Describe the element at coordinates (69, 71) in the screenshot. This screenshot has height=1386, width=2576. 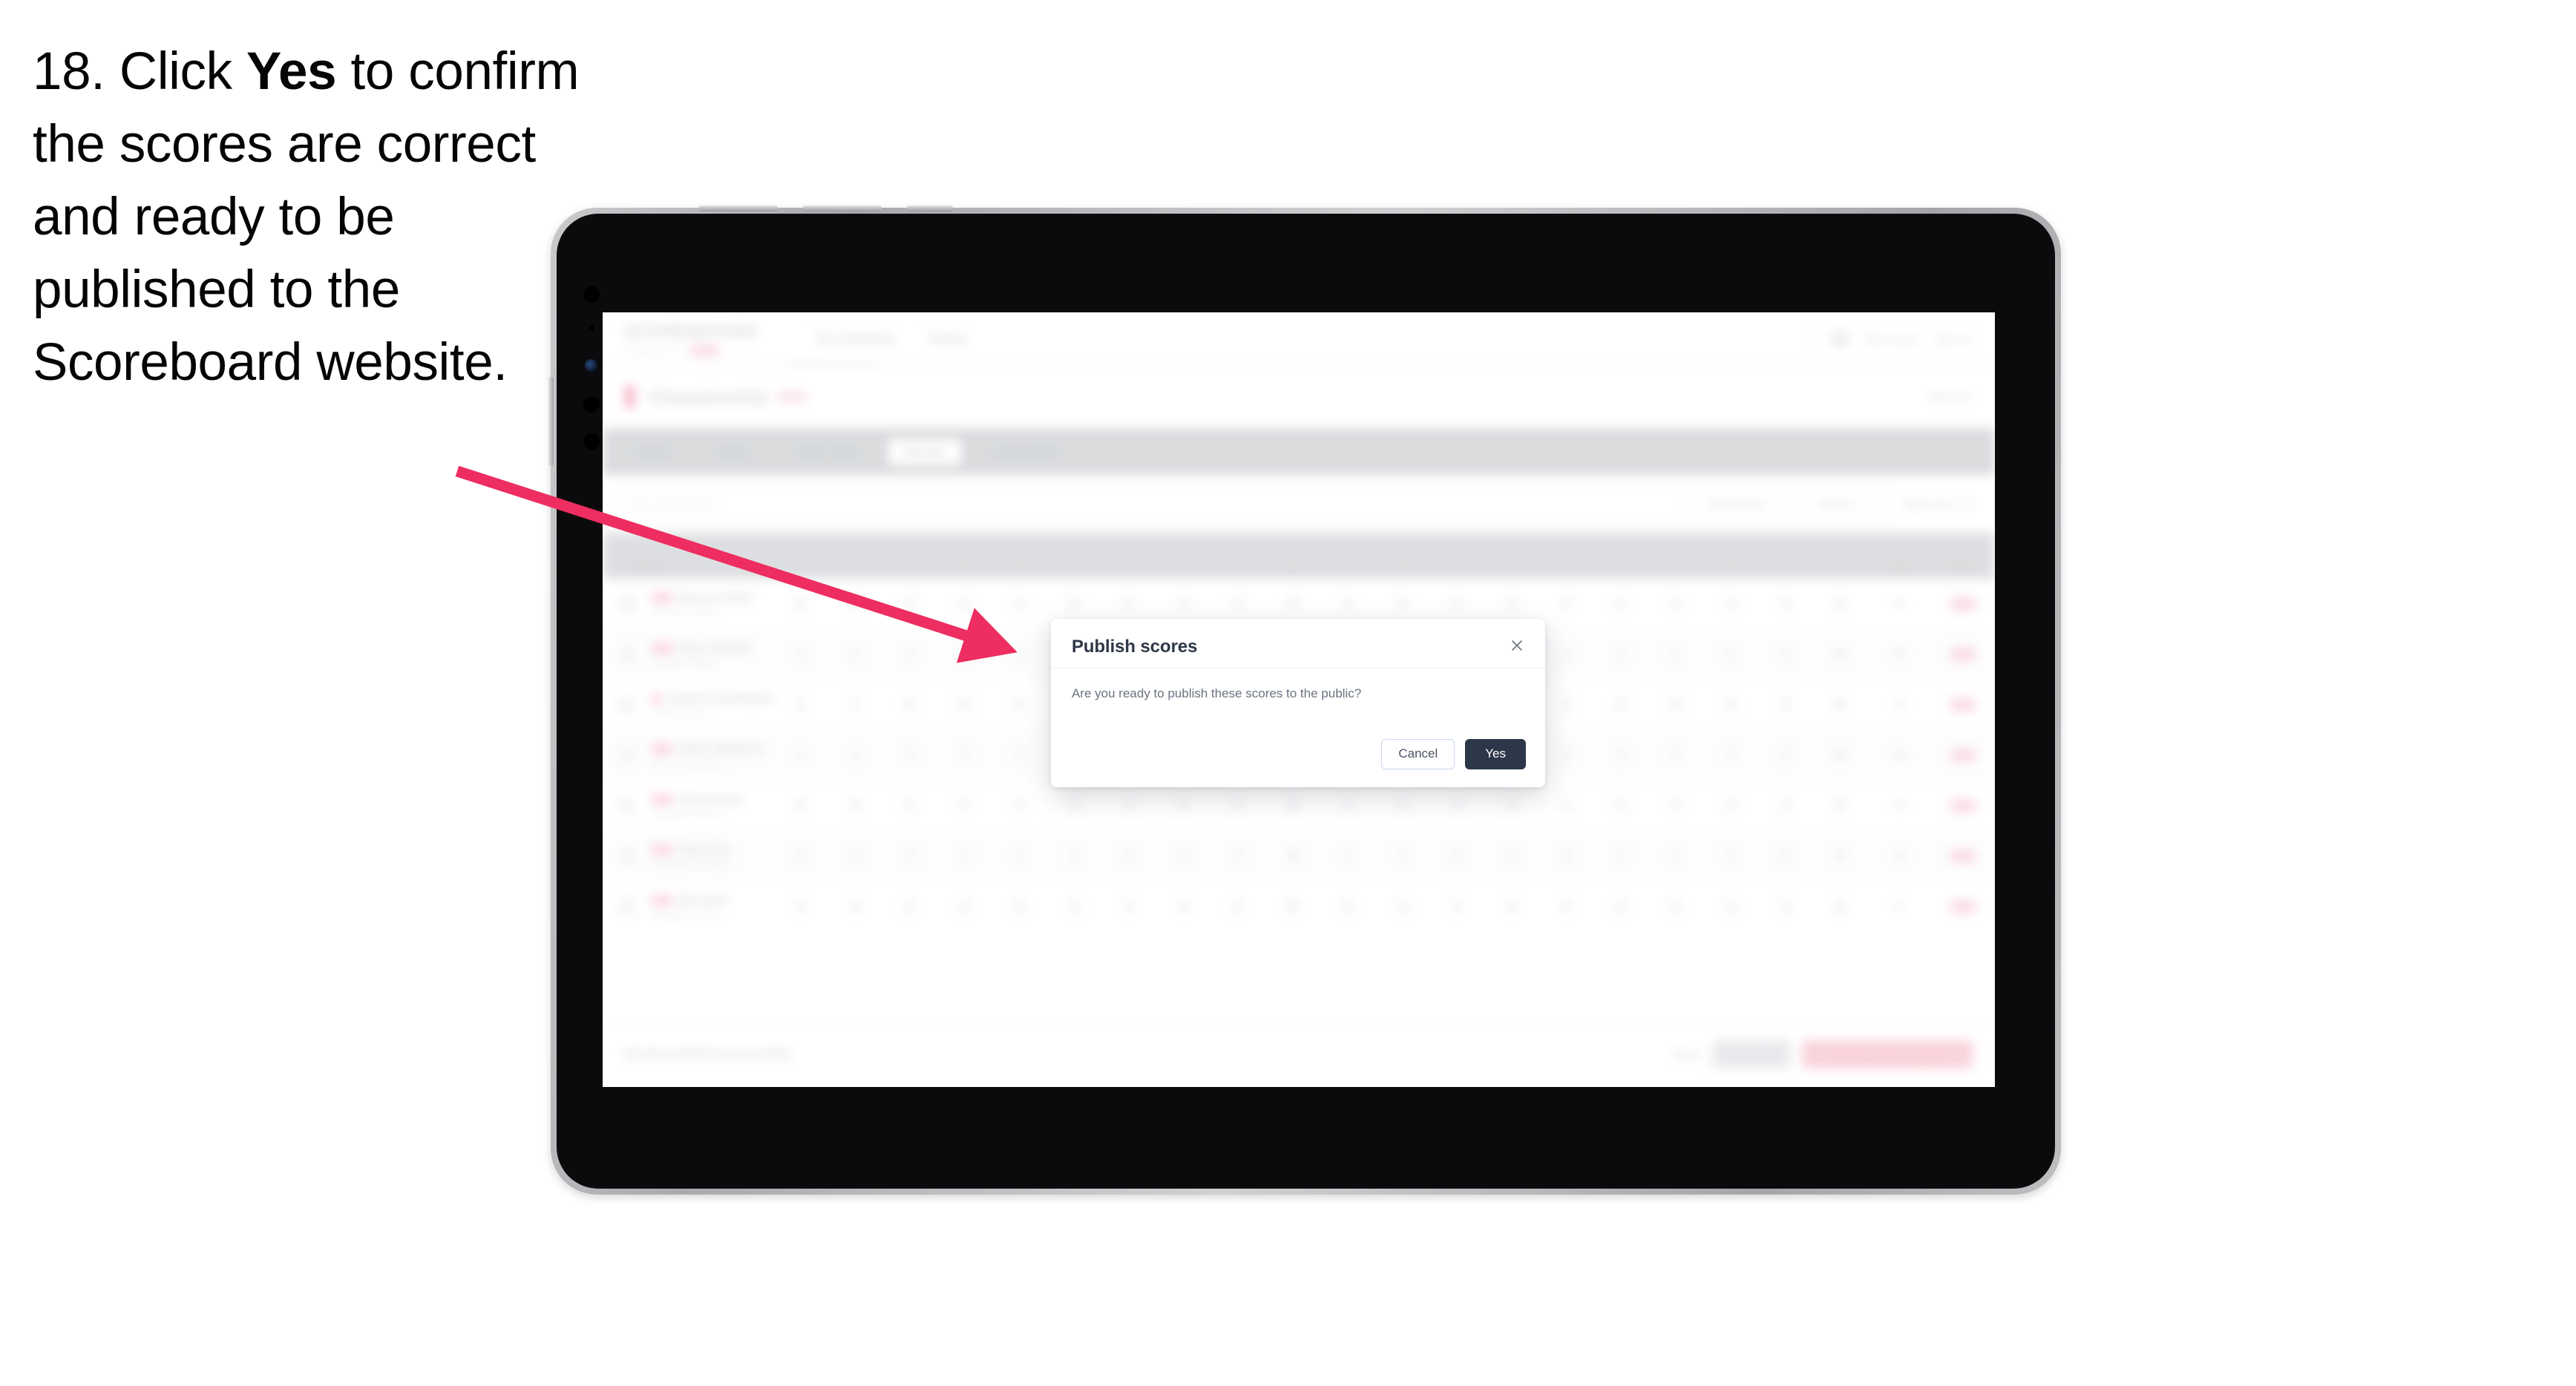
I see `step-number: 18.` at that location.